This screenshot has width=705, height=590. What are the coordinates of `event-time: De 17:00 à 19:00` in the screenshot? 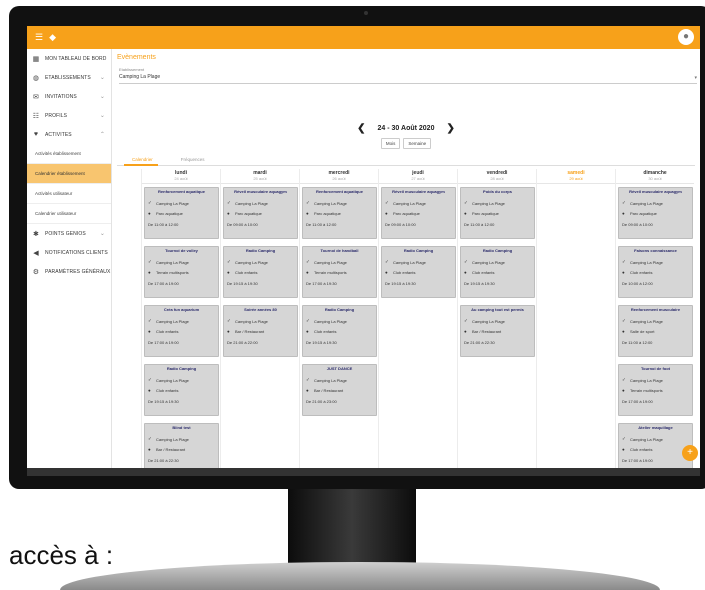 It's located at (637, 401).